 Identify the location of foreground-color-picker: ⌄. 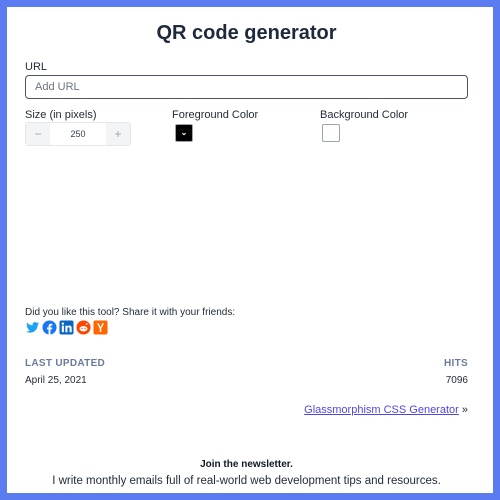
(184, 133).